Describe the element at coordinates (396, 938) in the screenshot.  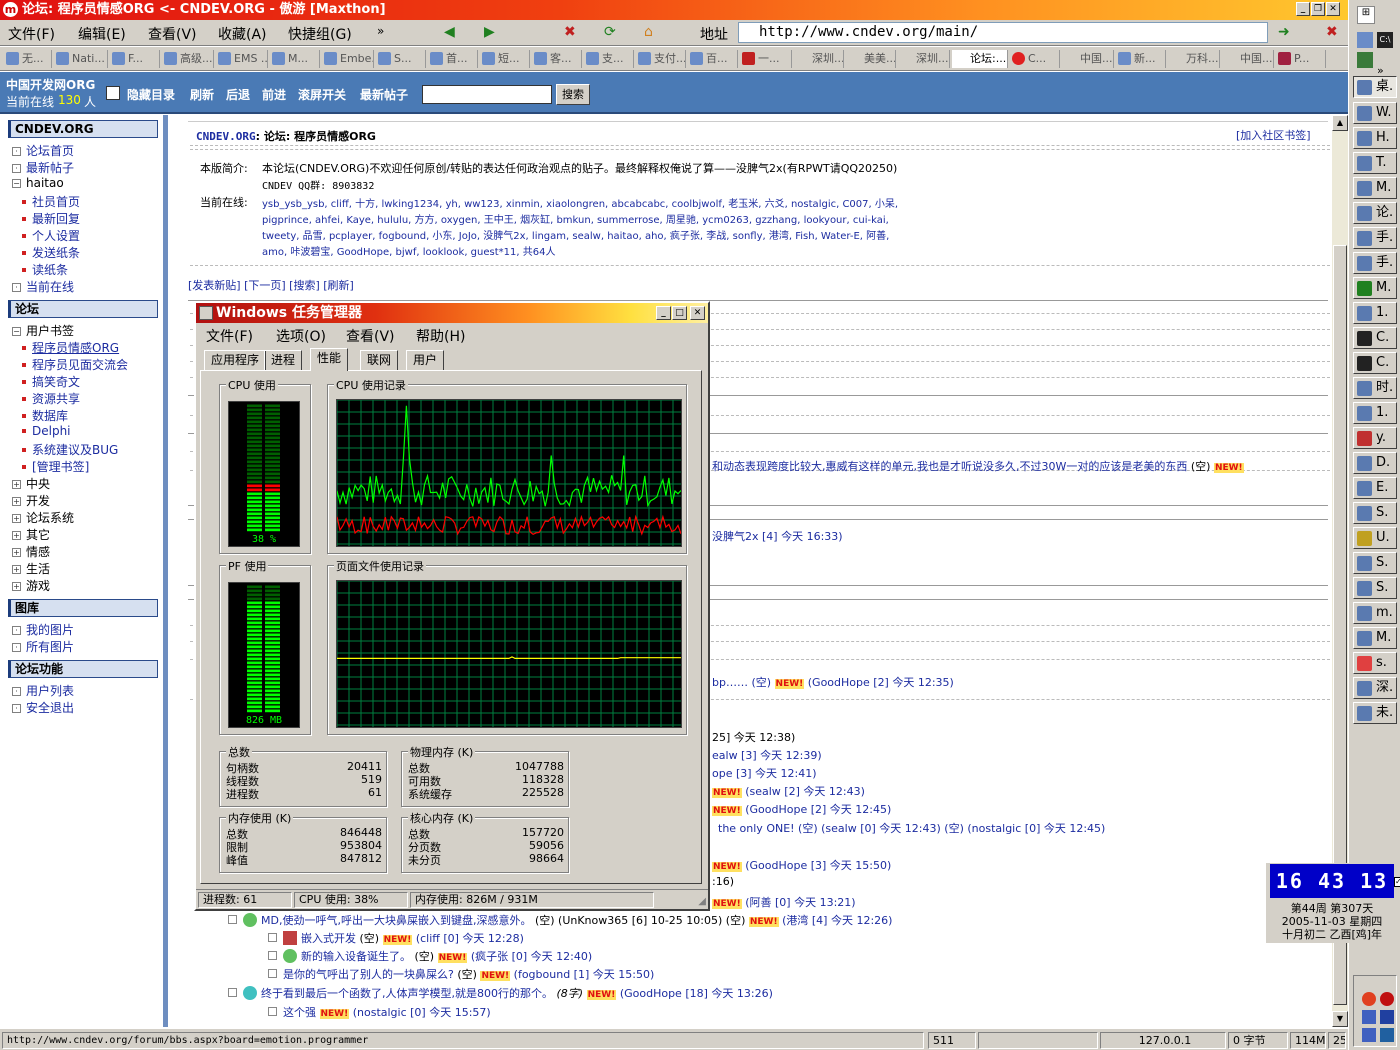
I see `thread-row: 嵌入式开发 (空) NEW! (cliff [0] 今天 12:28)` at that location.